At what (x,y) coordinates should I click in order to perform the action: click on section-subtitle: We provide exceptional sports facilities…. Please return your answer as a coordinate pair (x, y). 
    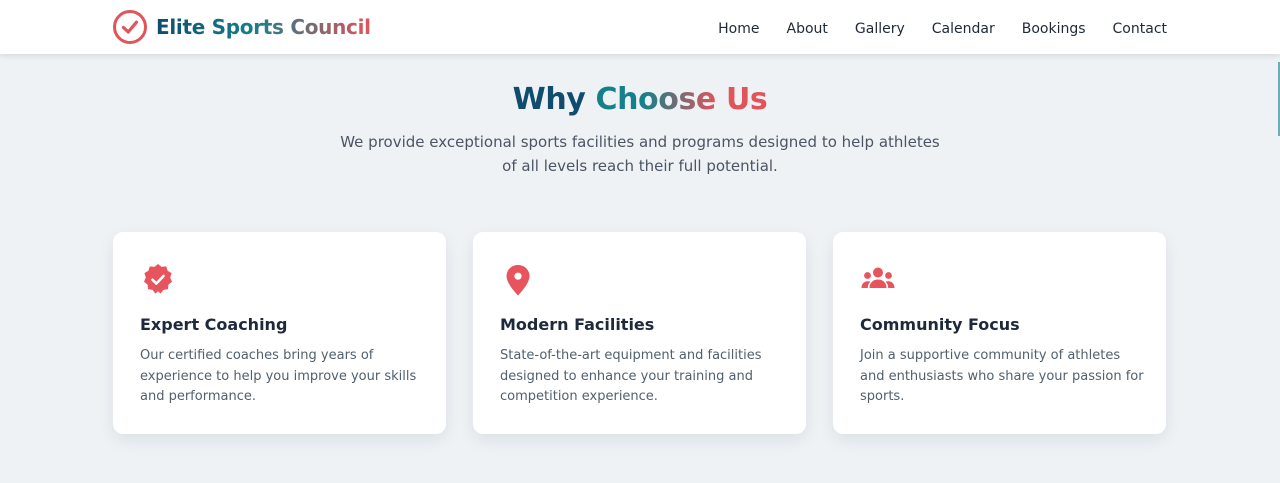
    Looking at the image, I should click on (640, 154).